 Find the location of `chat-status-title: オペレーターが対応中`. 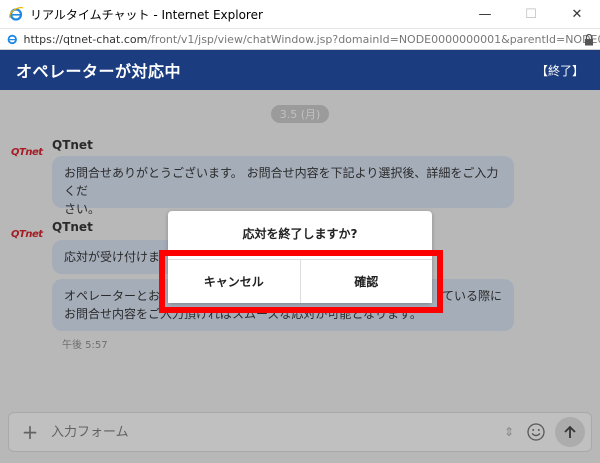

chat-status-title: オペレーターが対応中 is located at coordinates (99, 71).